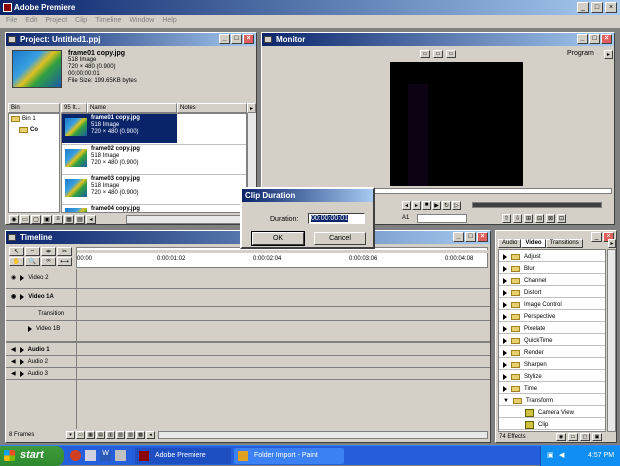 The width and height of the screenshot is (620, 466). Describe the element at coordinates (11, 22) in the screenshot. I see `menu-file: File` at that location.